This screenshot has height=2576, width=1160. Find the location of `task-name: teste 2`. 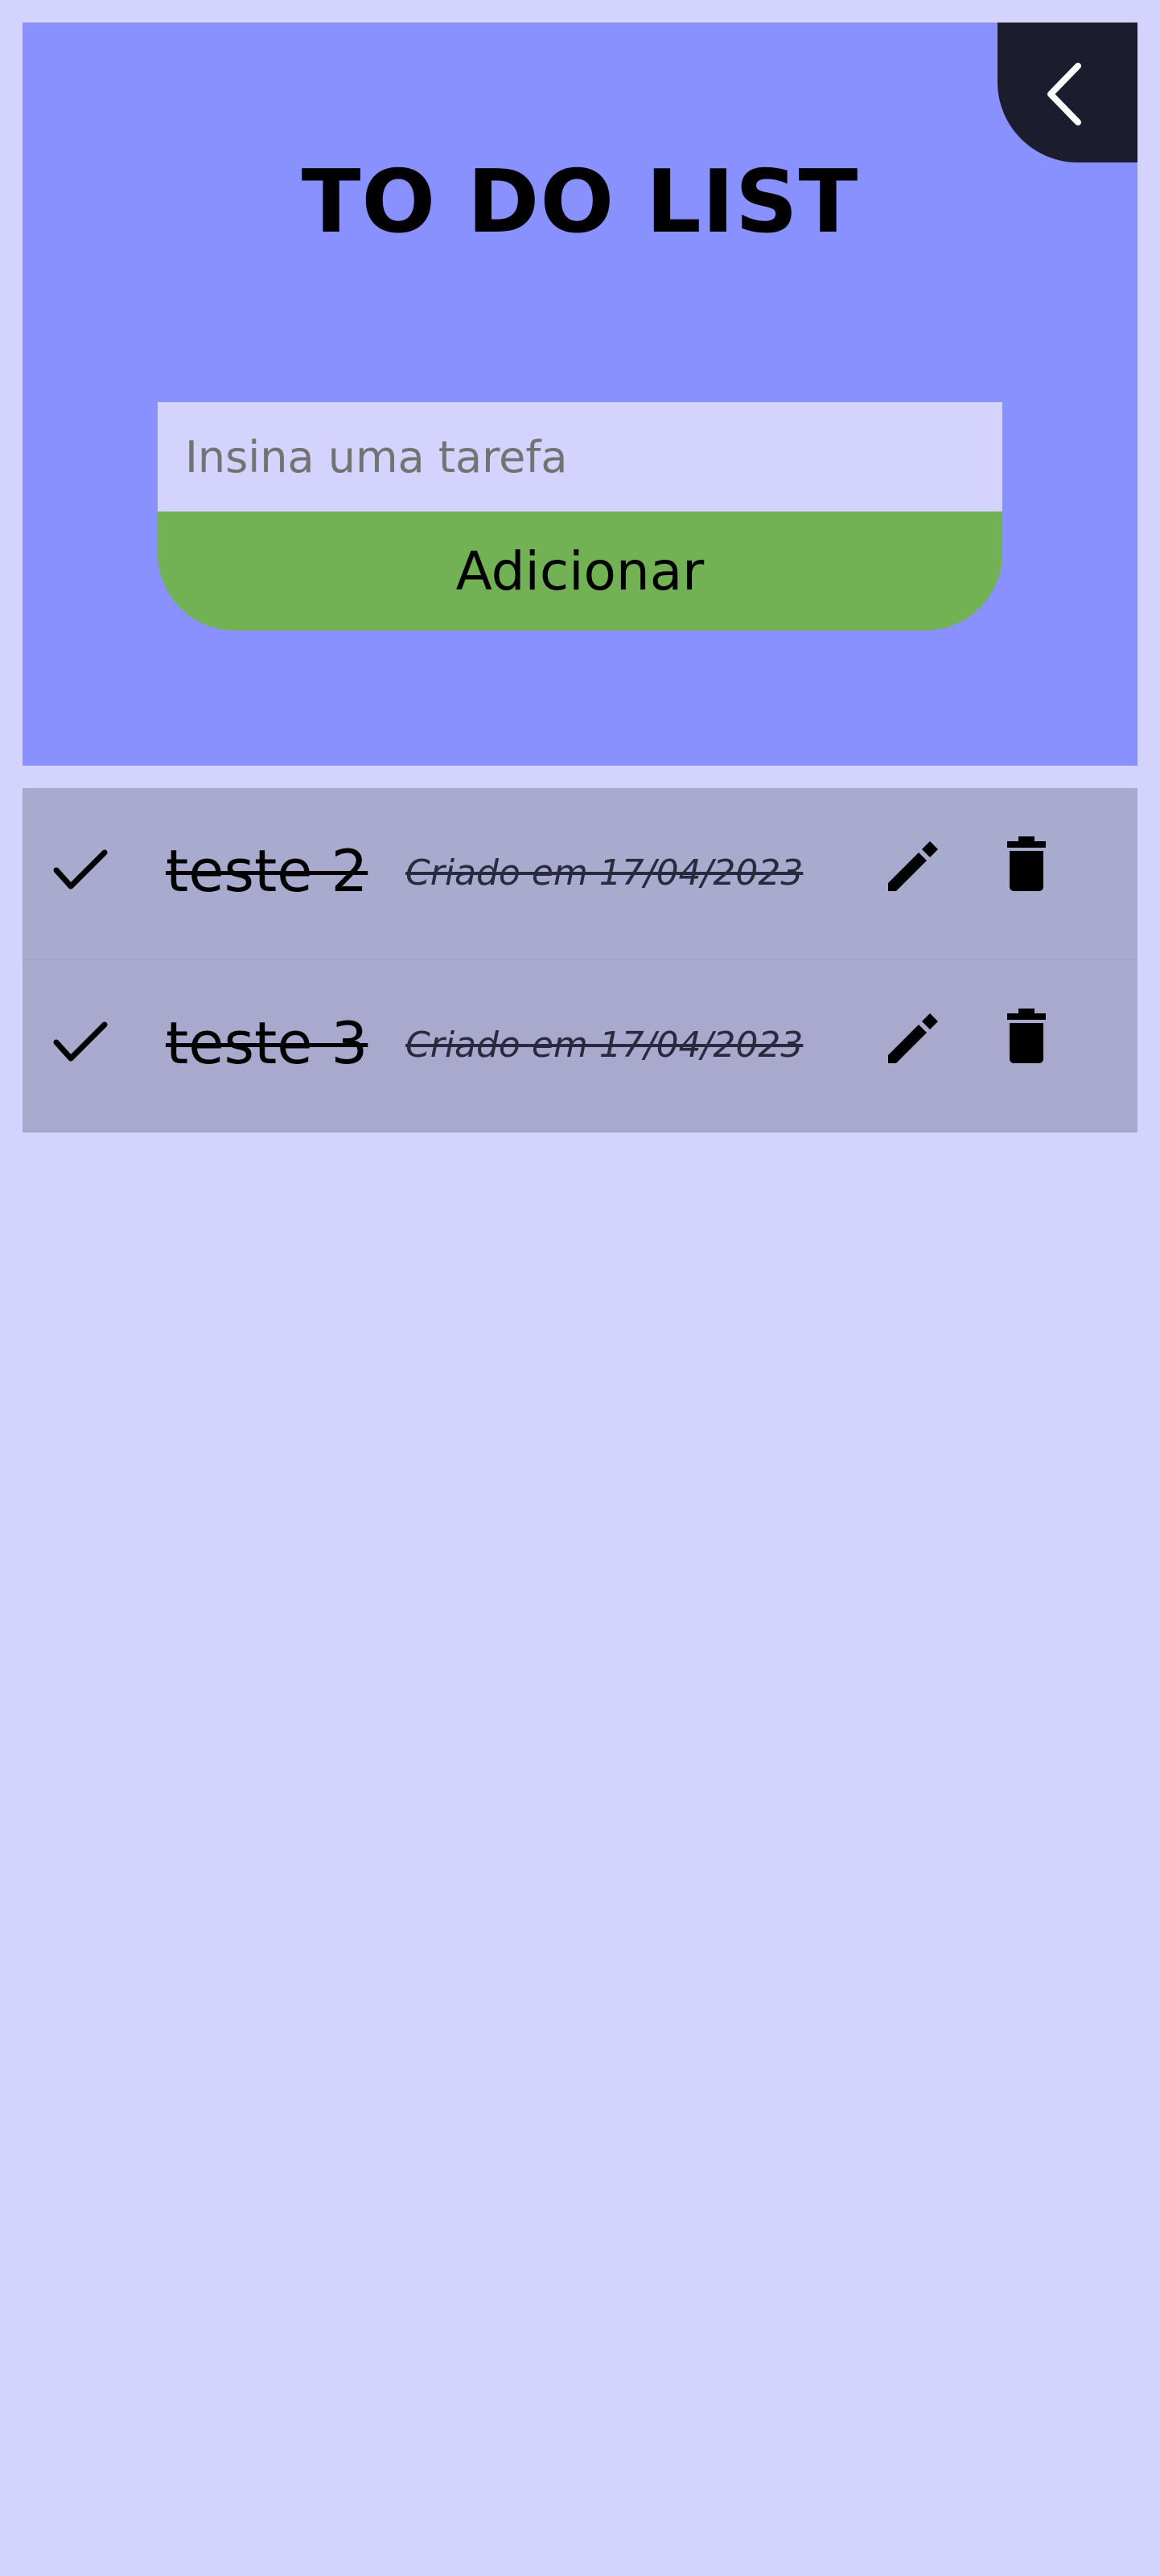

task-name: teste 2 is located at coordinates (267, 871).